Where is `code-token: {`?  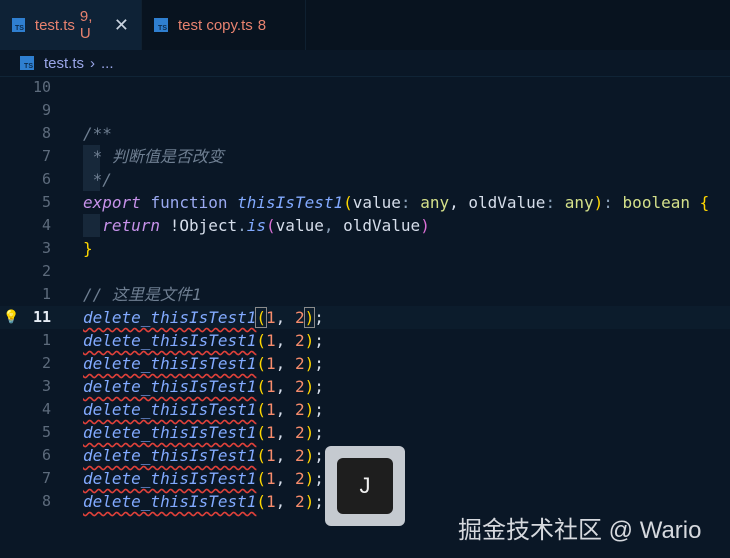
code-token: { is located at coordinates (704, 202).